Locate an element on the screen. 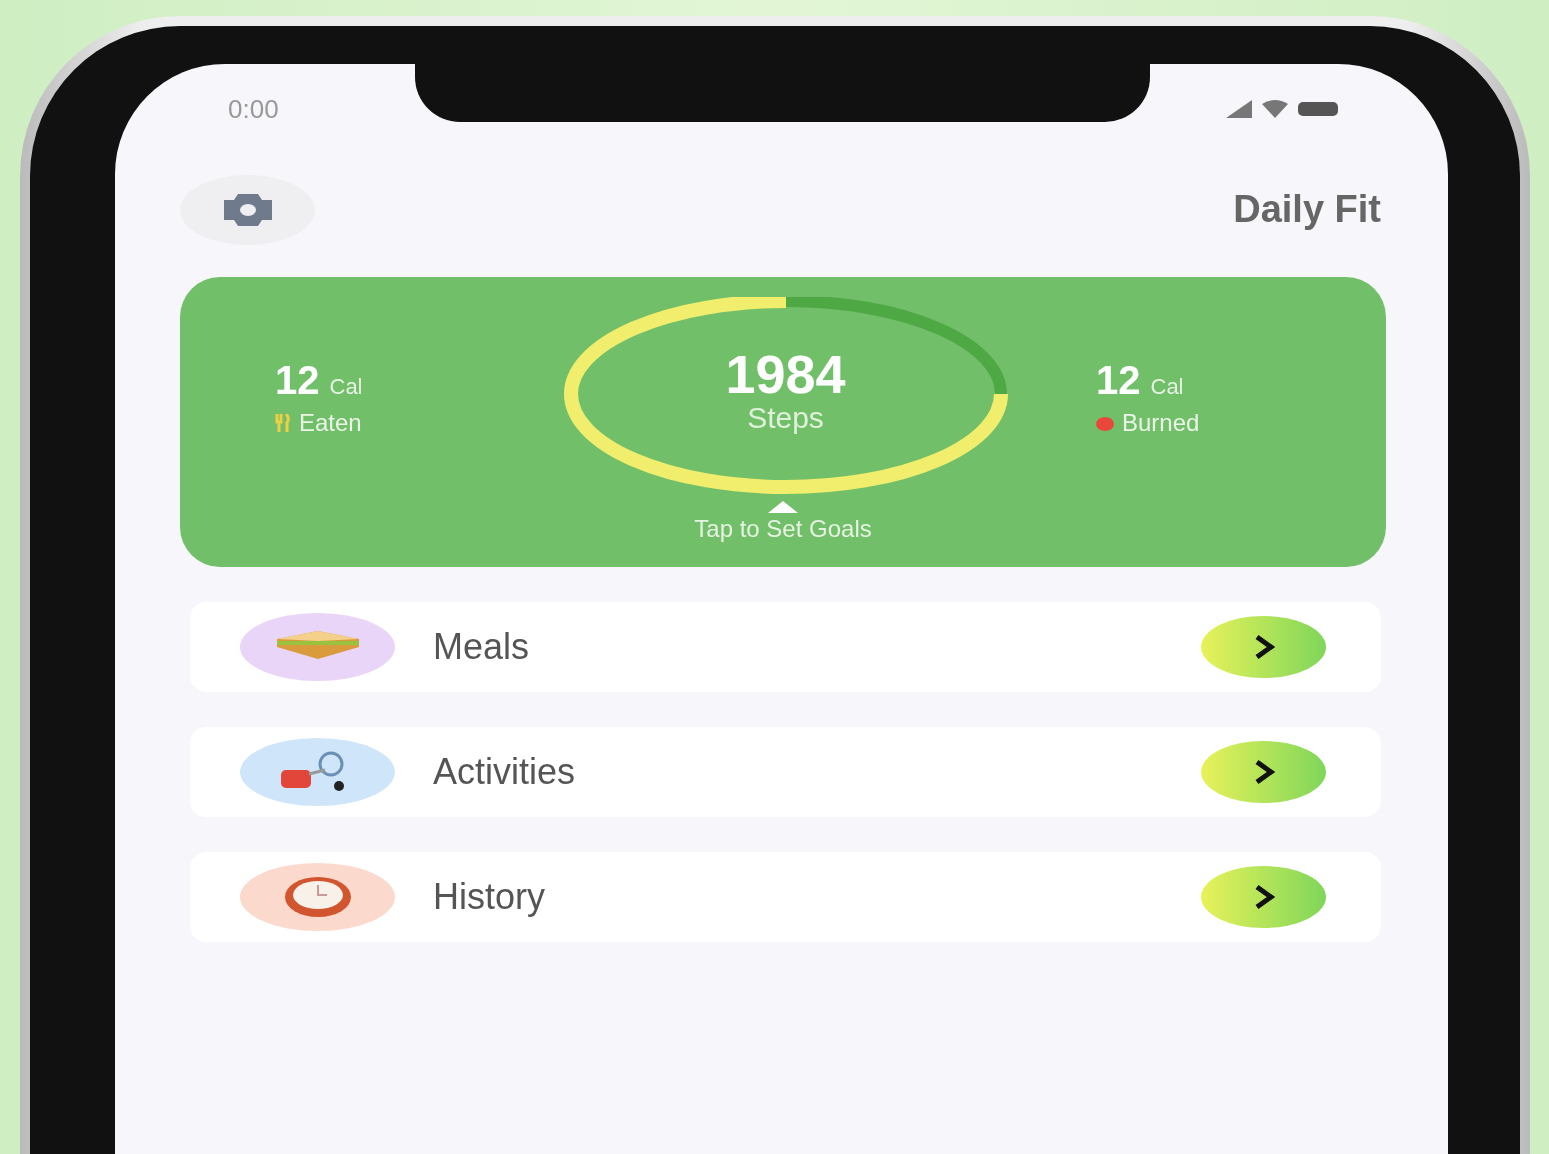  up-triangle-icon is located at coordinates (783, 507).